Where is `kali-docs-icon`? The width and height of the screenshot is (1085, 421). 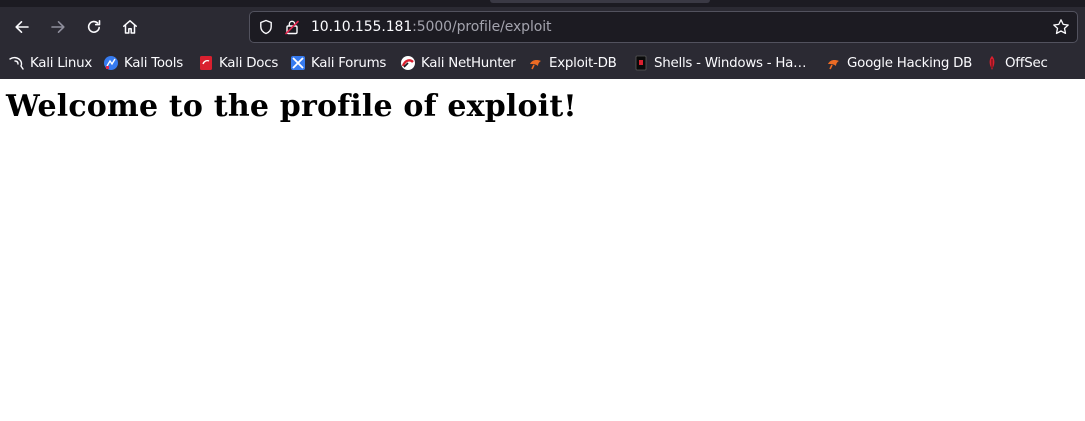
kali-docs-icon is located at coordinates (206, 63).